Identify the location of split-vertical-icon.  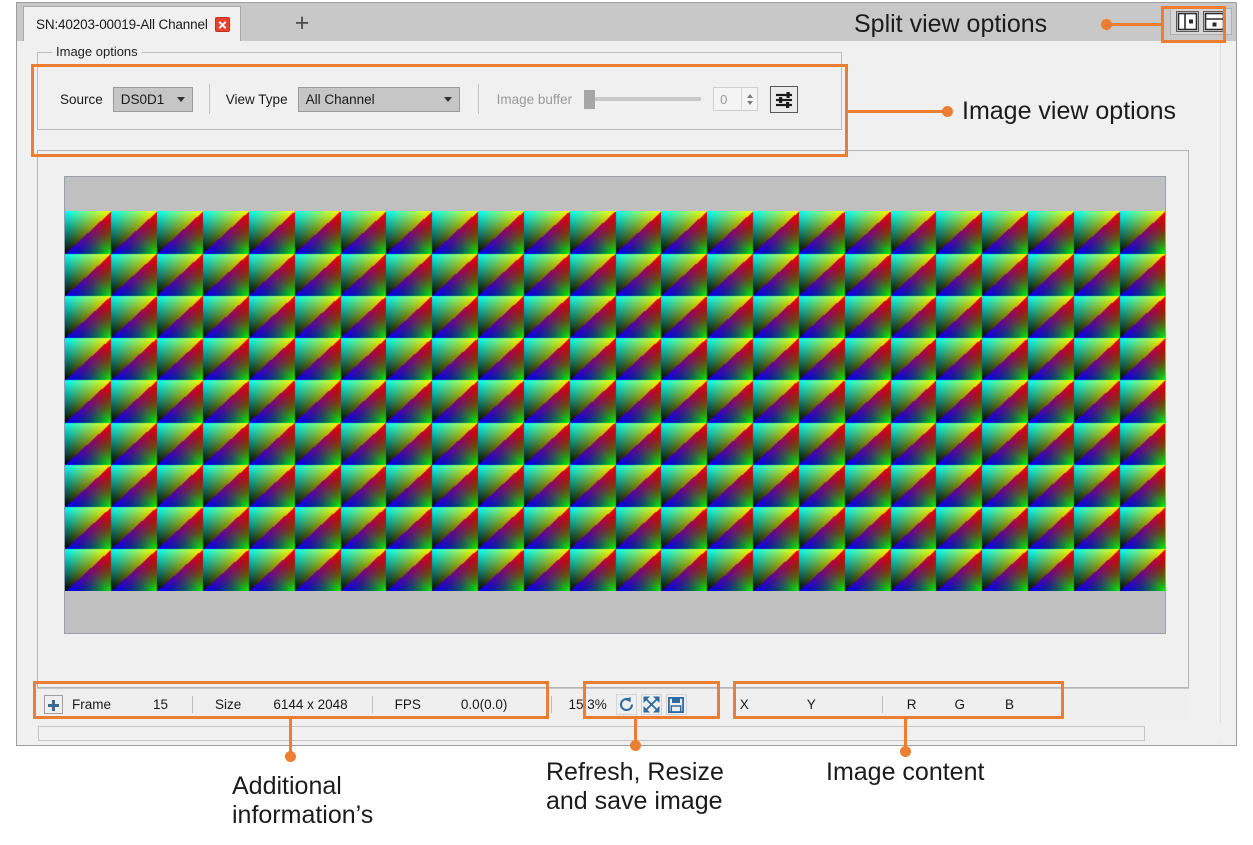
(1187, 21).